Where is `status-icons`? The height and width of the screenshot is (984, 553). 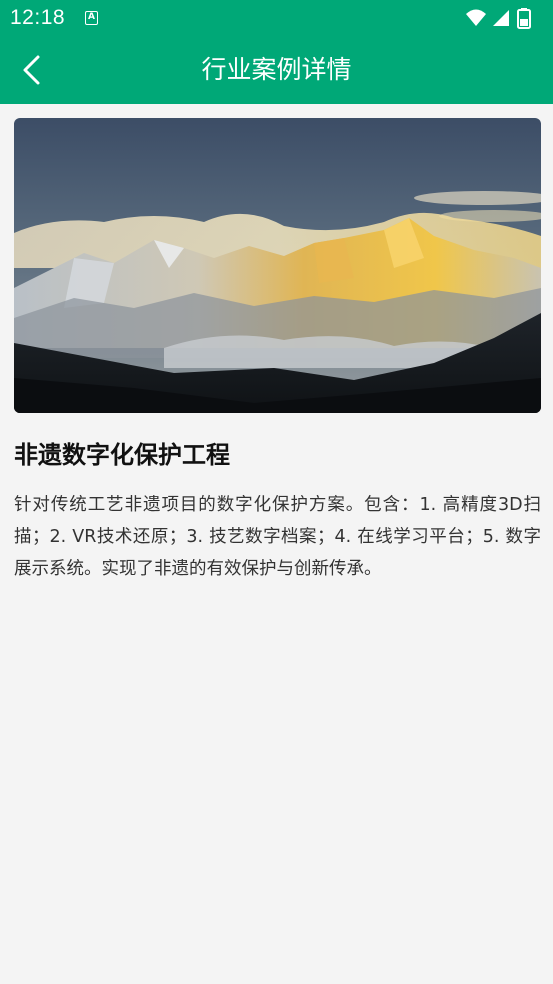
status-icons is located at coordinates (505, 18).